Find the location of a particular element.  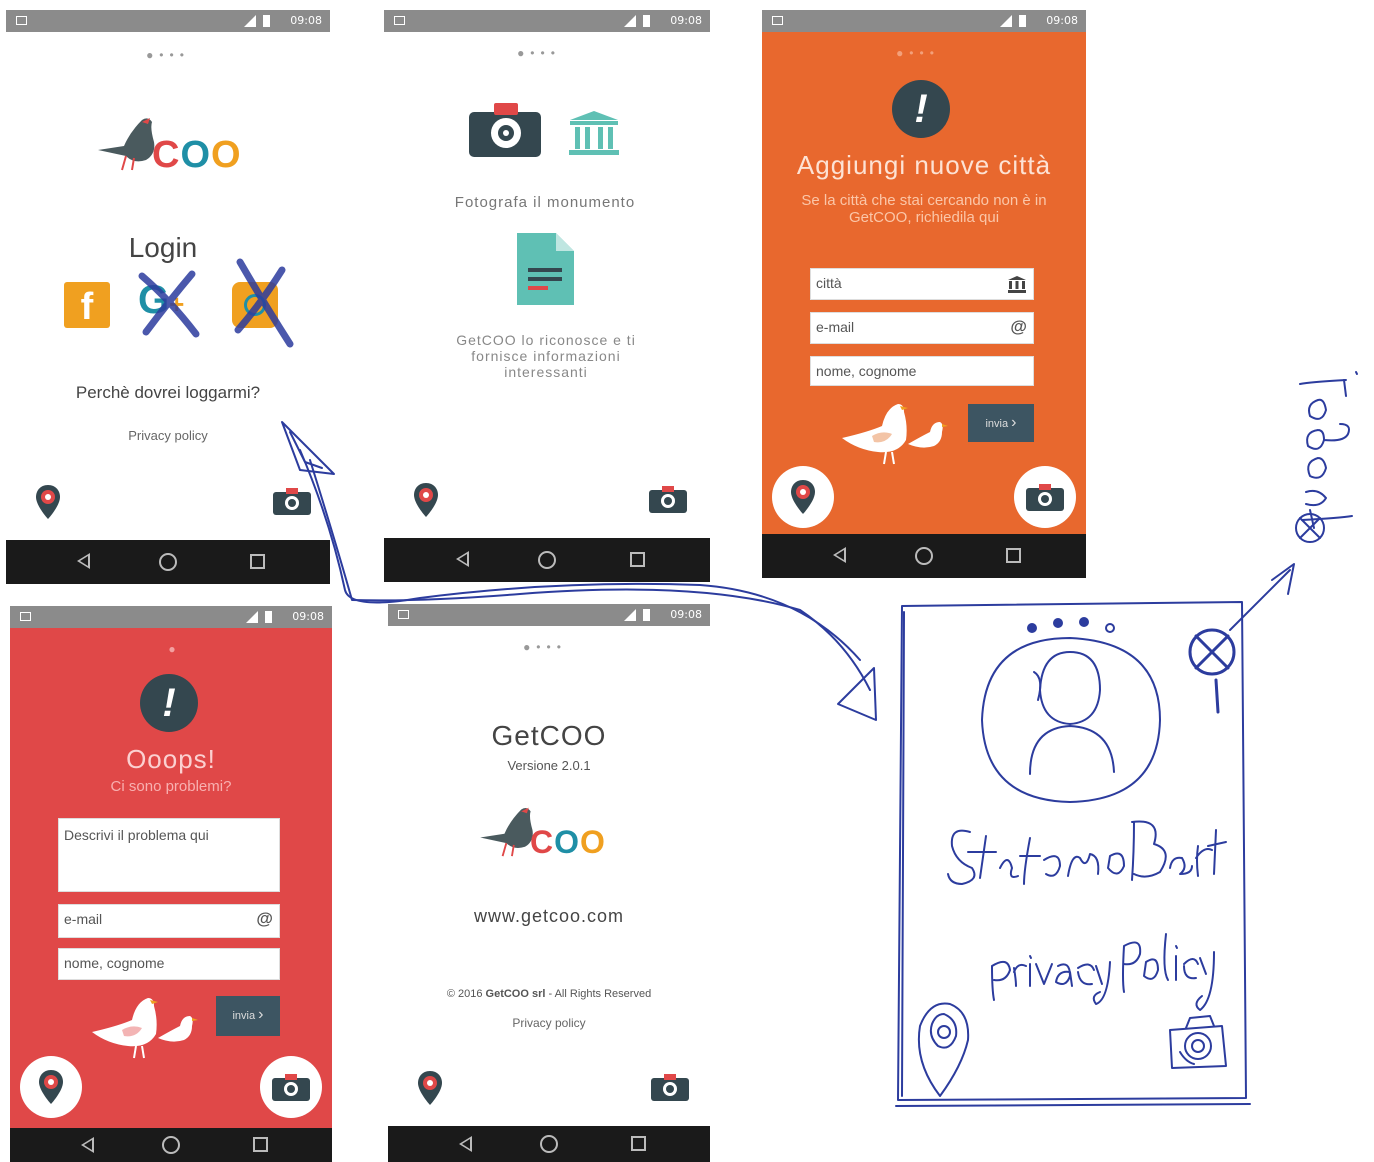

alert-icon: ! is located at coordinates (169, 703).